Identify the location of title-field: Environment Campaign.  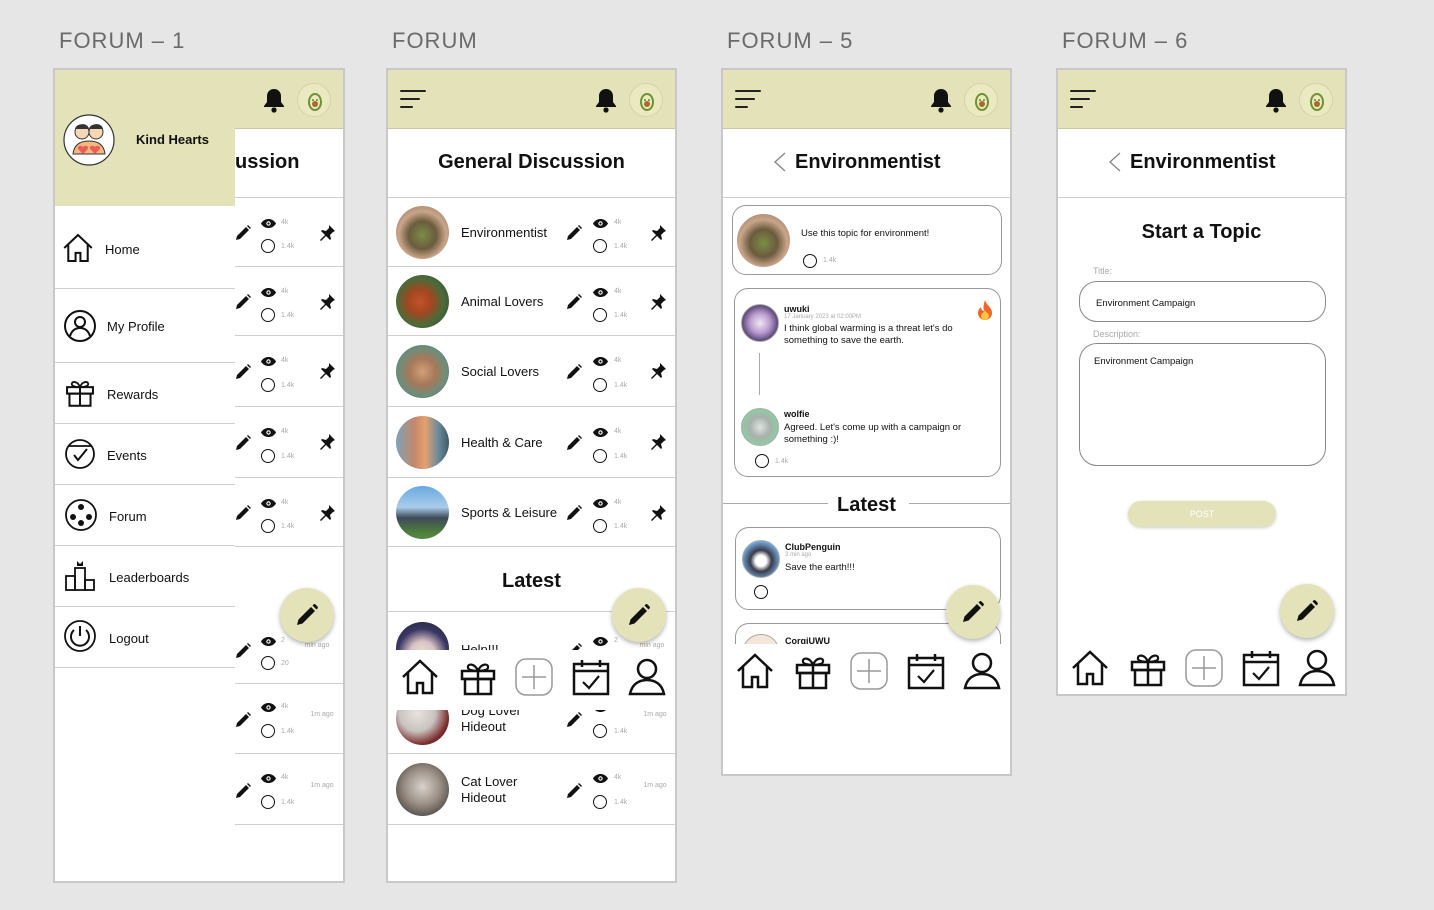
(1202, 301).